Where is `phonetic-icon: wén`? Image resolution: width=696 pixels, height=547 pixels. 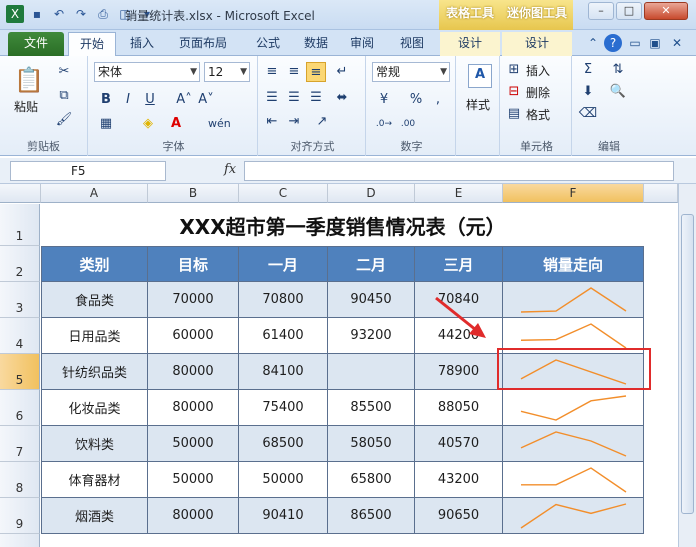 phonetic-icon: wén is located at coordinates (219, 124).